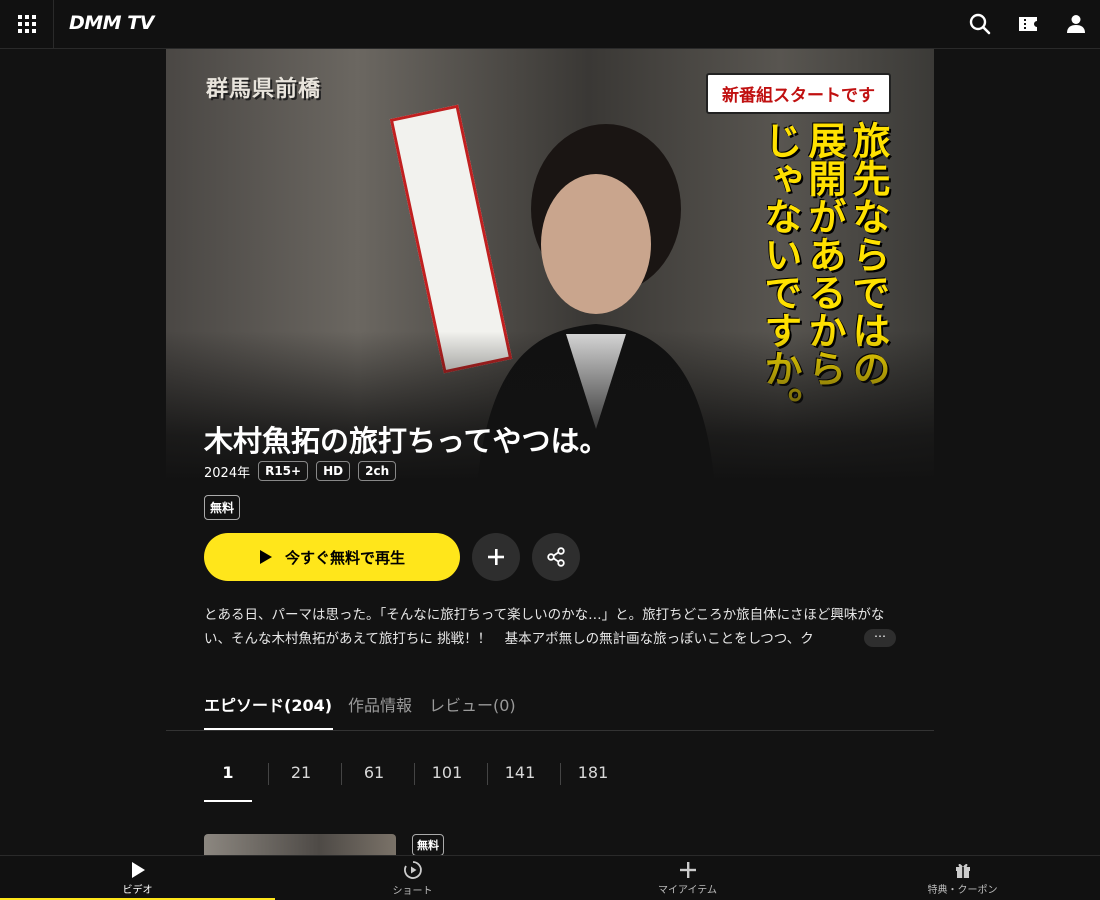 This screenshot has height=900, width=1100. I want to click on active-tab-indicator, so click(268, 729).